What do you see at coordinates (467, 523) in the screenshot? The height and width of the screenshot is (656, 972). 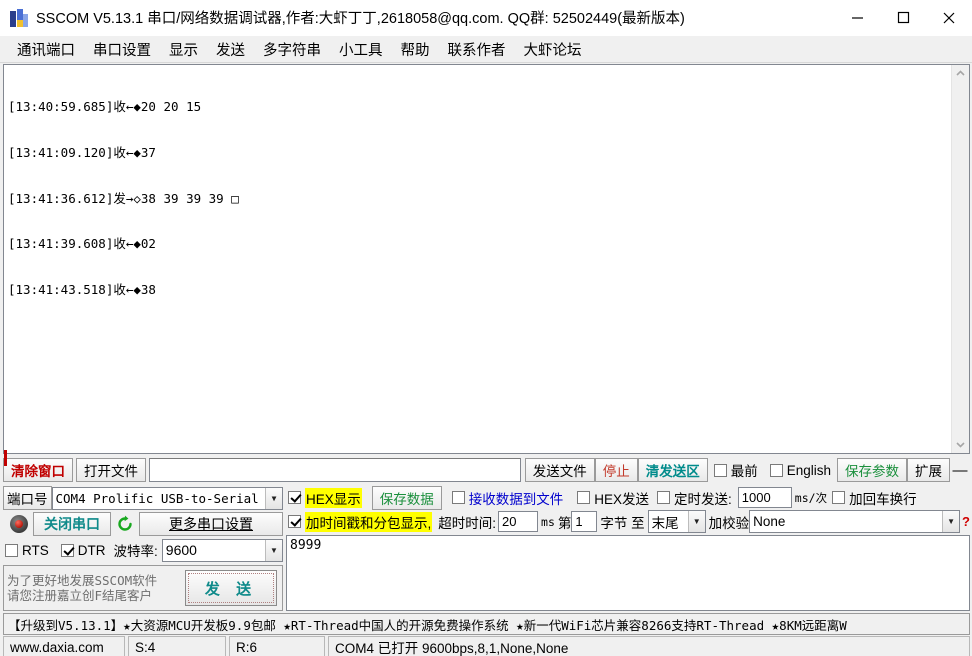 I see `timeout-label: 超时时间:` at bounding box center [467, 523].